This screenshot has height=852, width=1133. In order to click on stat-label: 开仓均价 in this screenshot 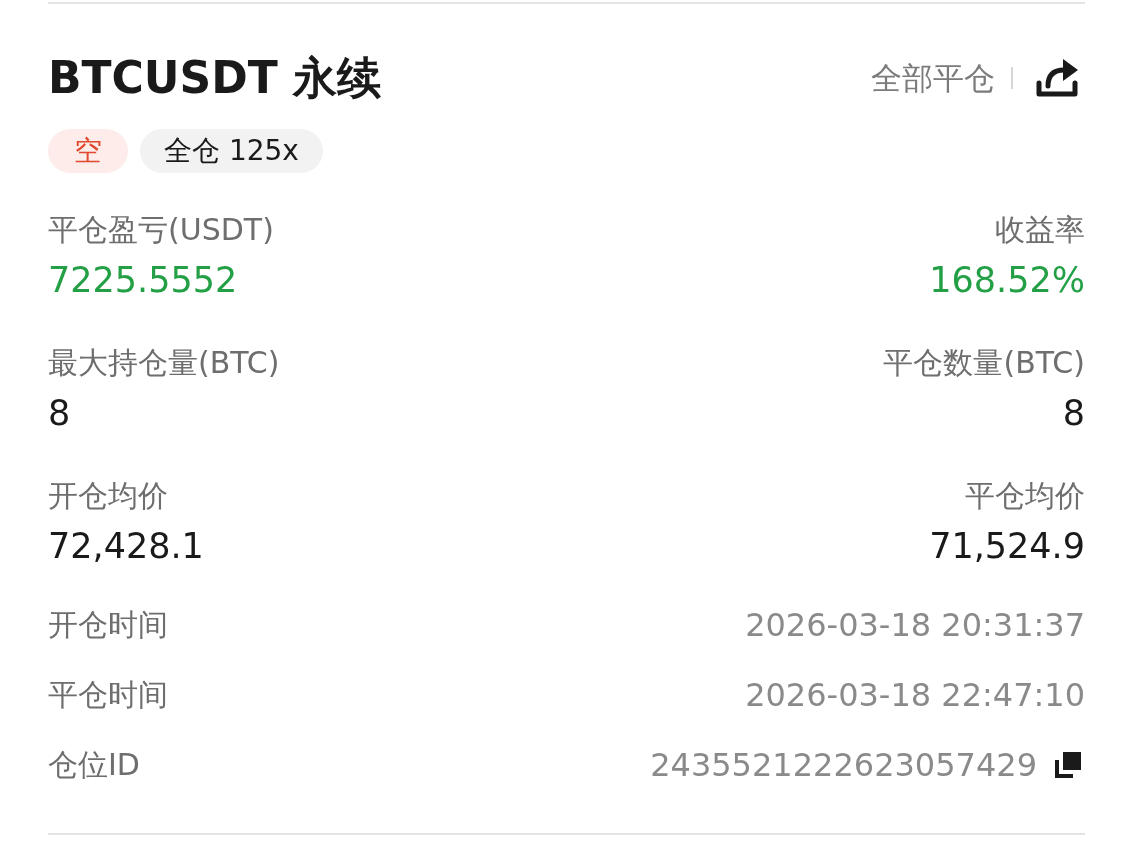, I will do `click(108, 496)`.